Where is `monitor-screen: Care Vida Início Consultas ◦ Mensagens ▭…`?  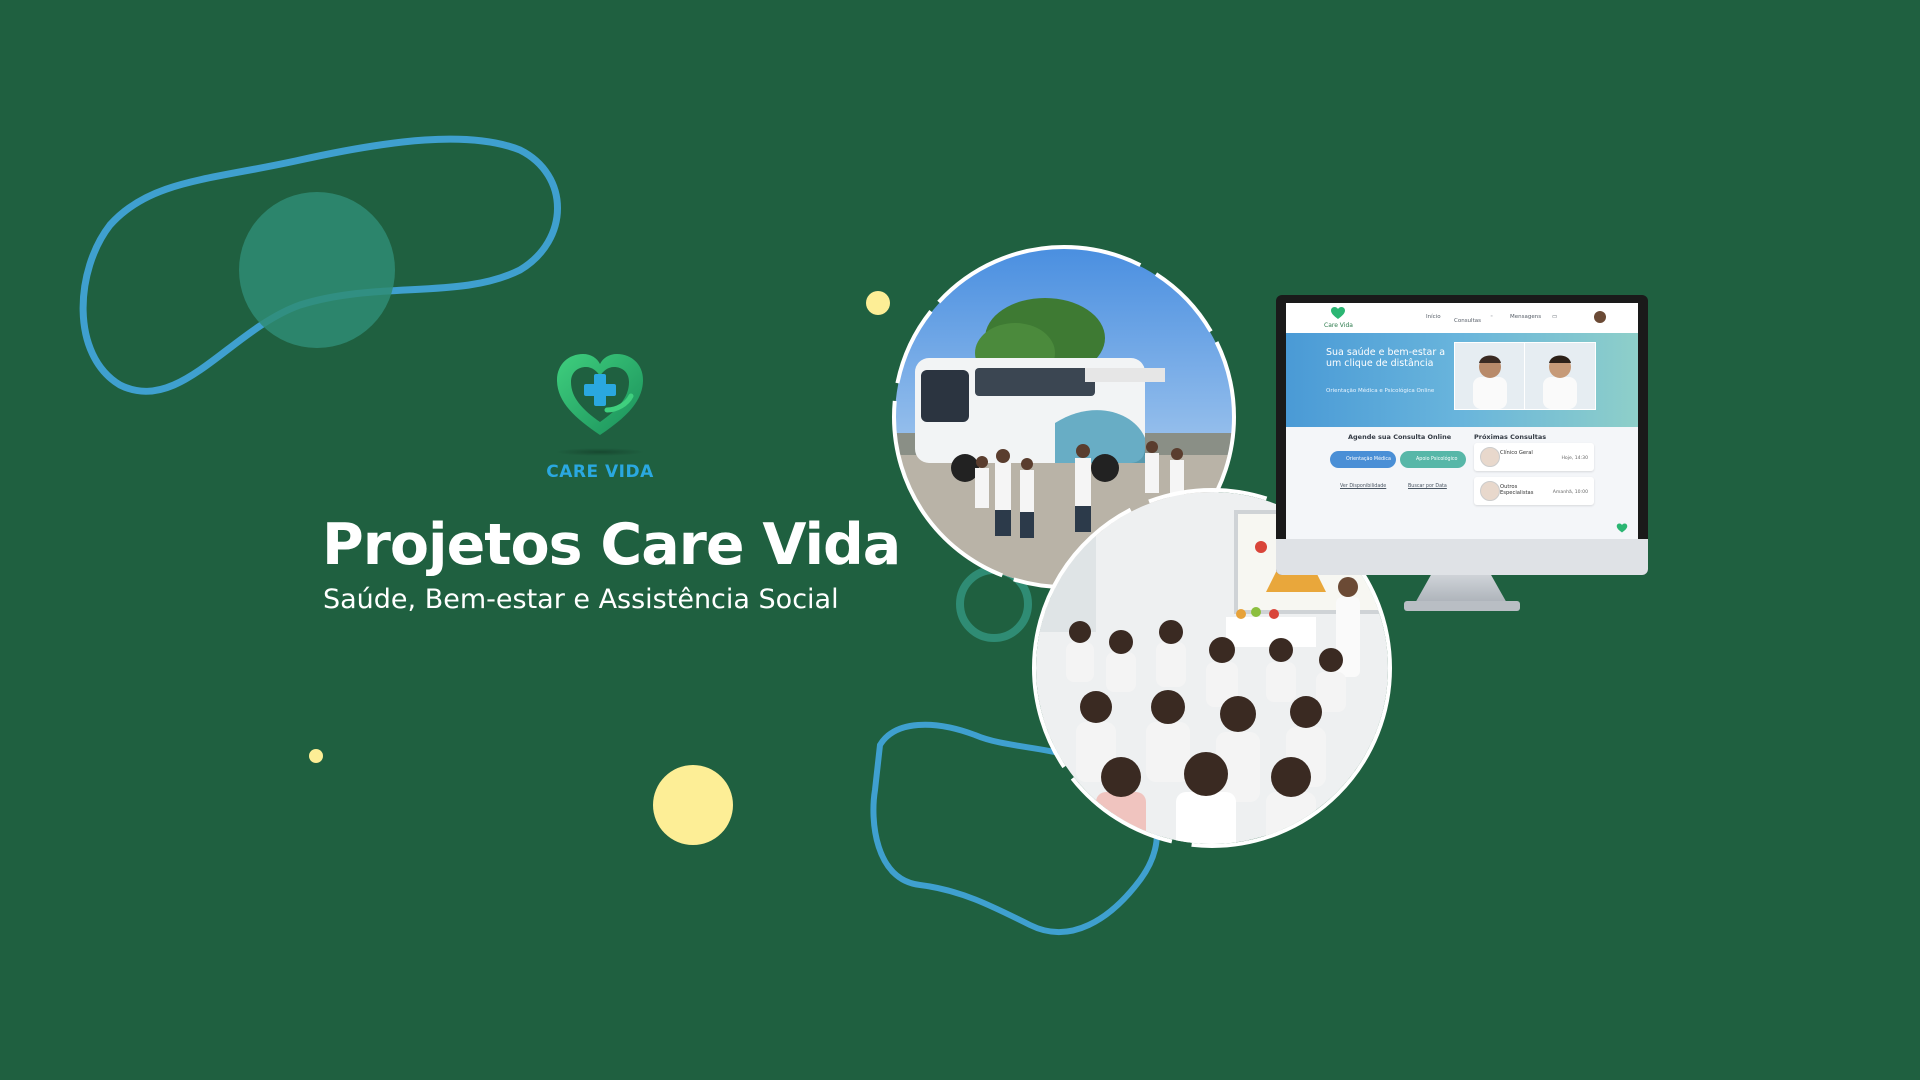
monitor-screen: Care Vida Início Consultas ◦ Mensagens ▭… is located at coordinates (1462, 421).